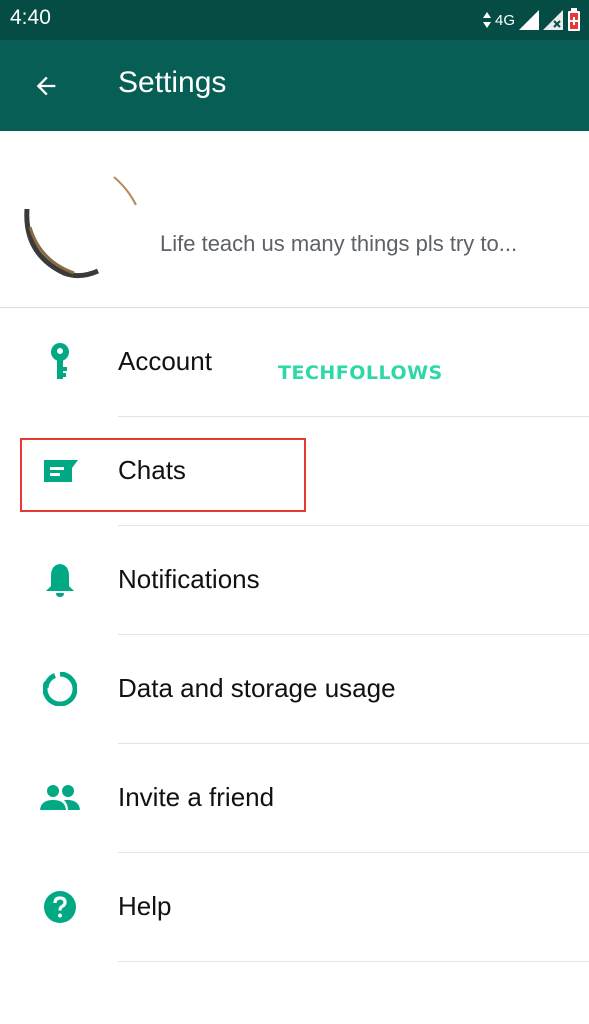 The width and height of the screenshot is (589, 1024). What do you see at coordinates (60, 907) in the screenshot?
I see `help-icon` at bounding box center [60, 907].